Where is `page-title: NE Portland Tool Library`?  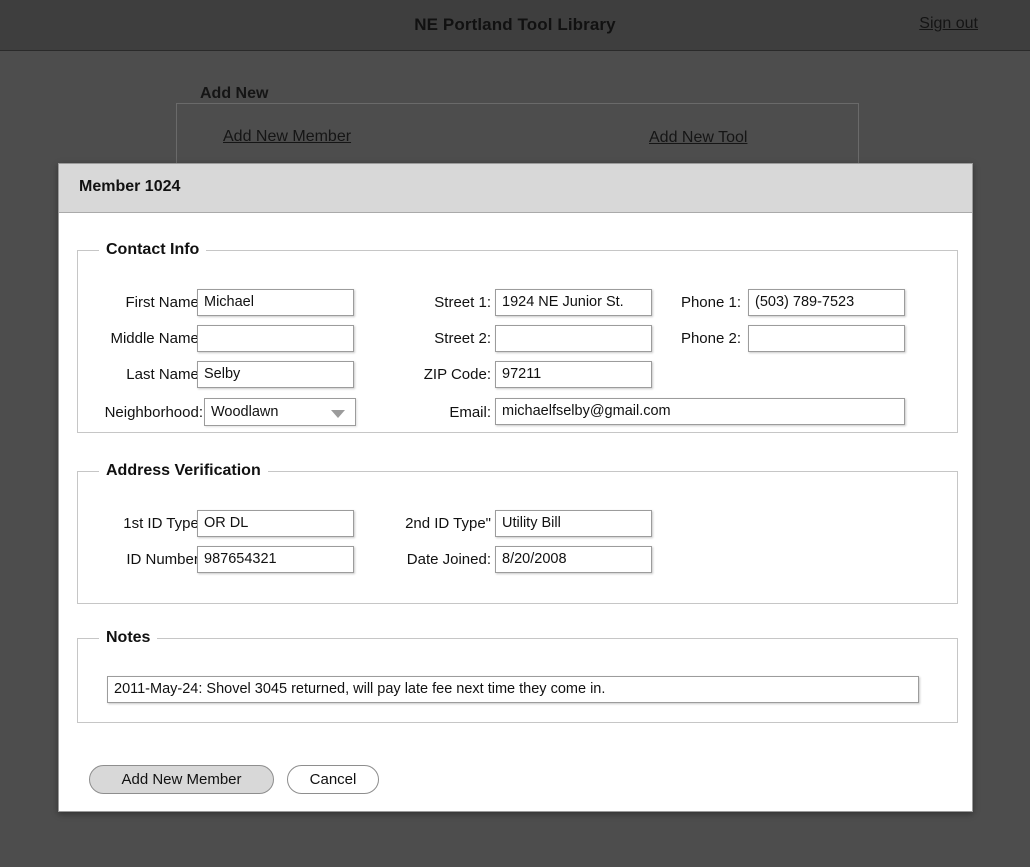
page-title: NE Portland Tool Library is located at coordinates (515, 24).